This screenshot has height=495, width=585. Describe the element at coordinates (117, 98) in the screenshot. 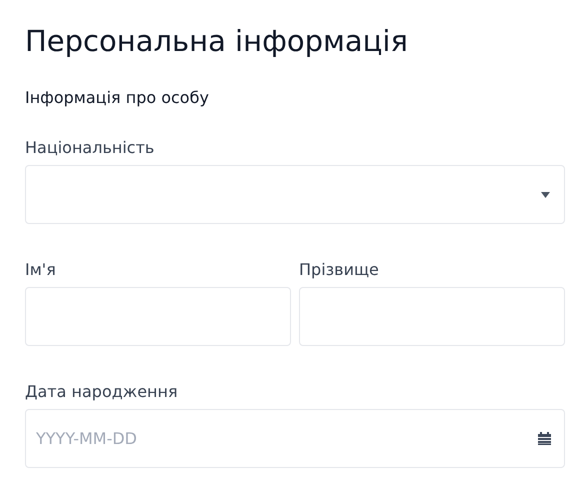

I see `section-heading: Інформація про особу` at that location.